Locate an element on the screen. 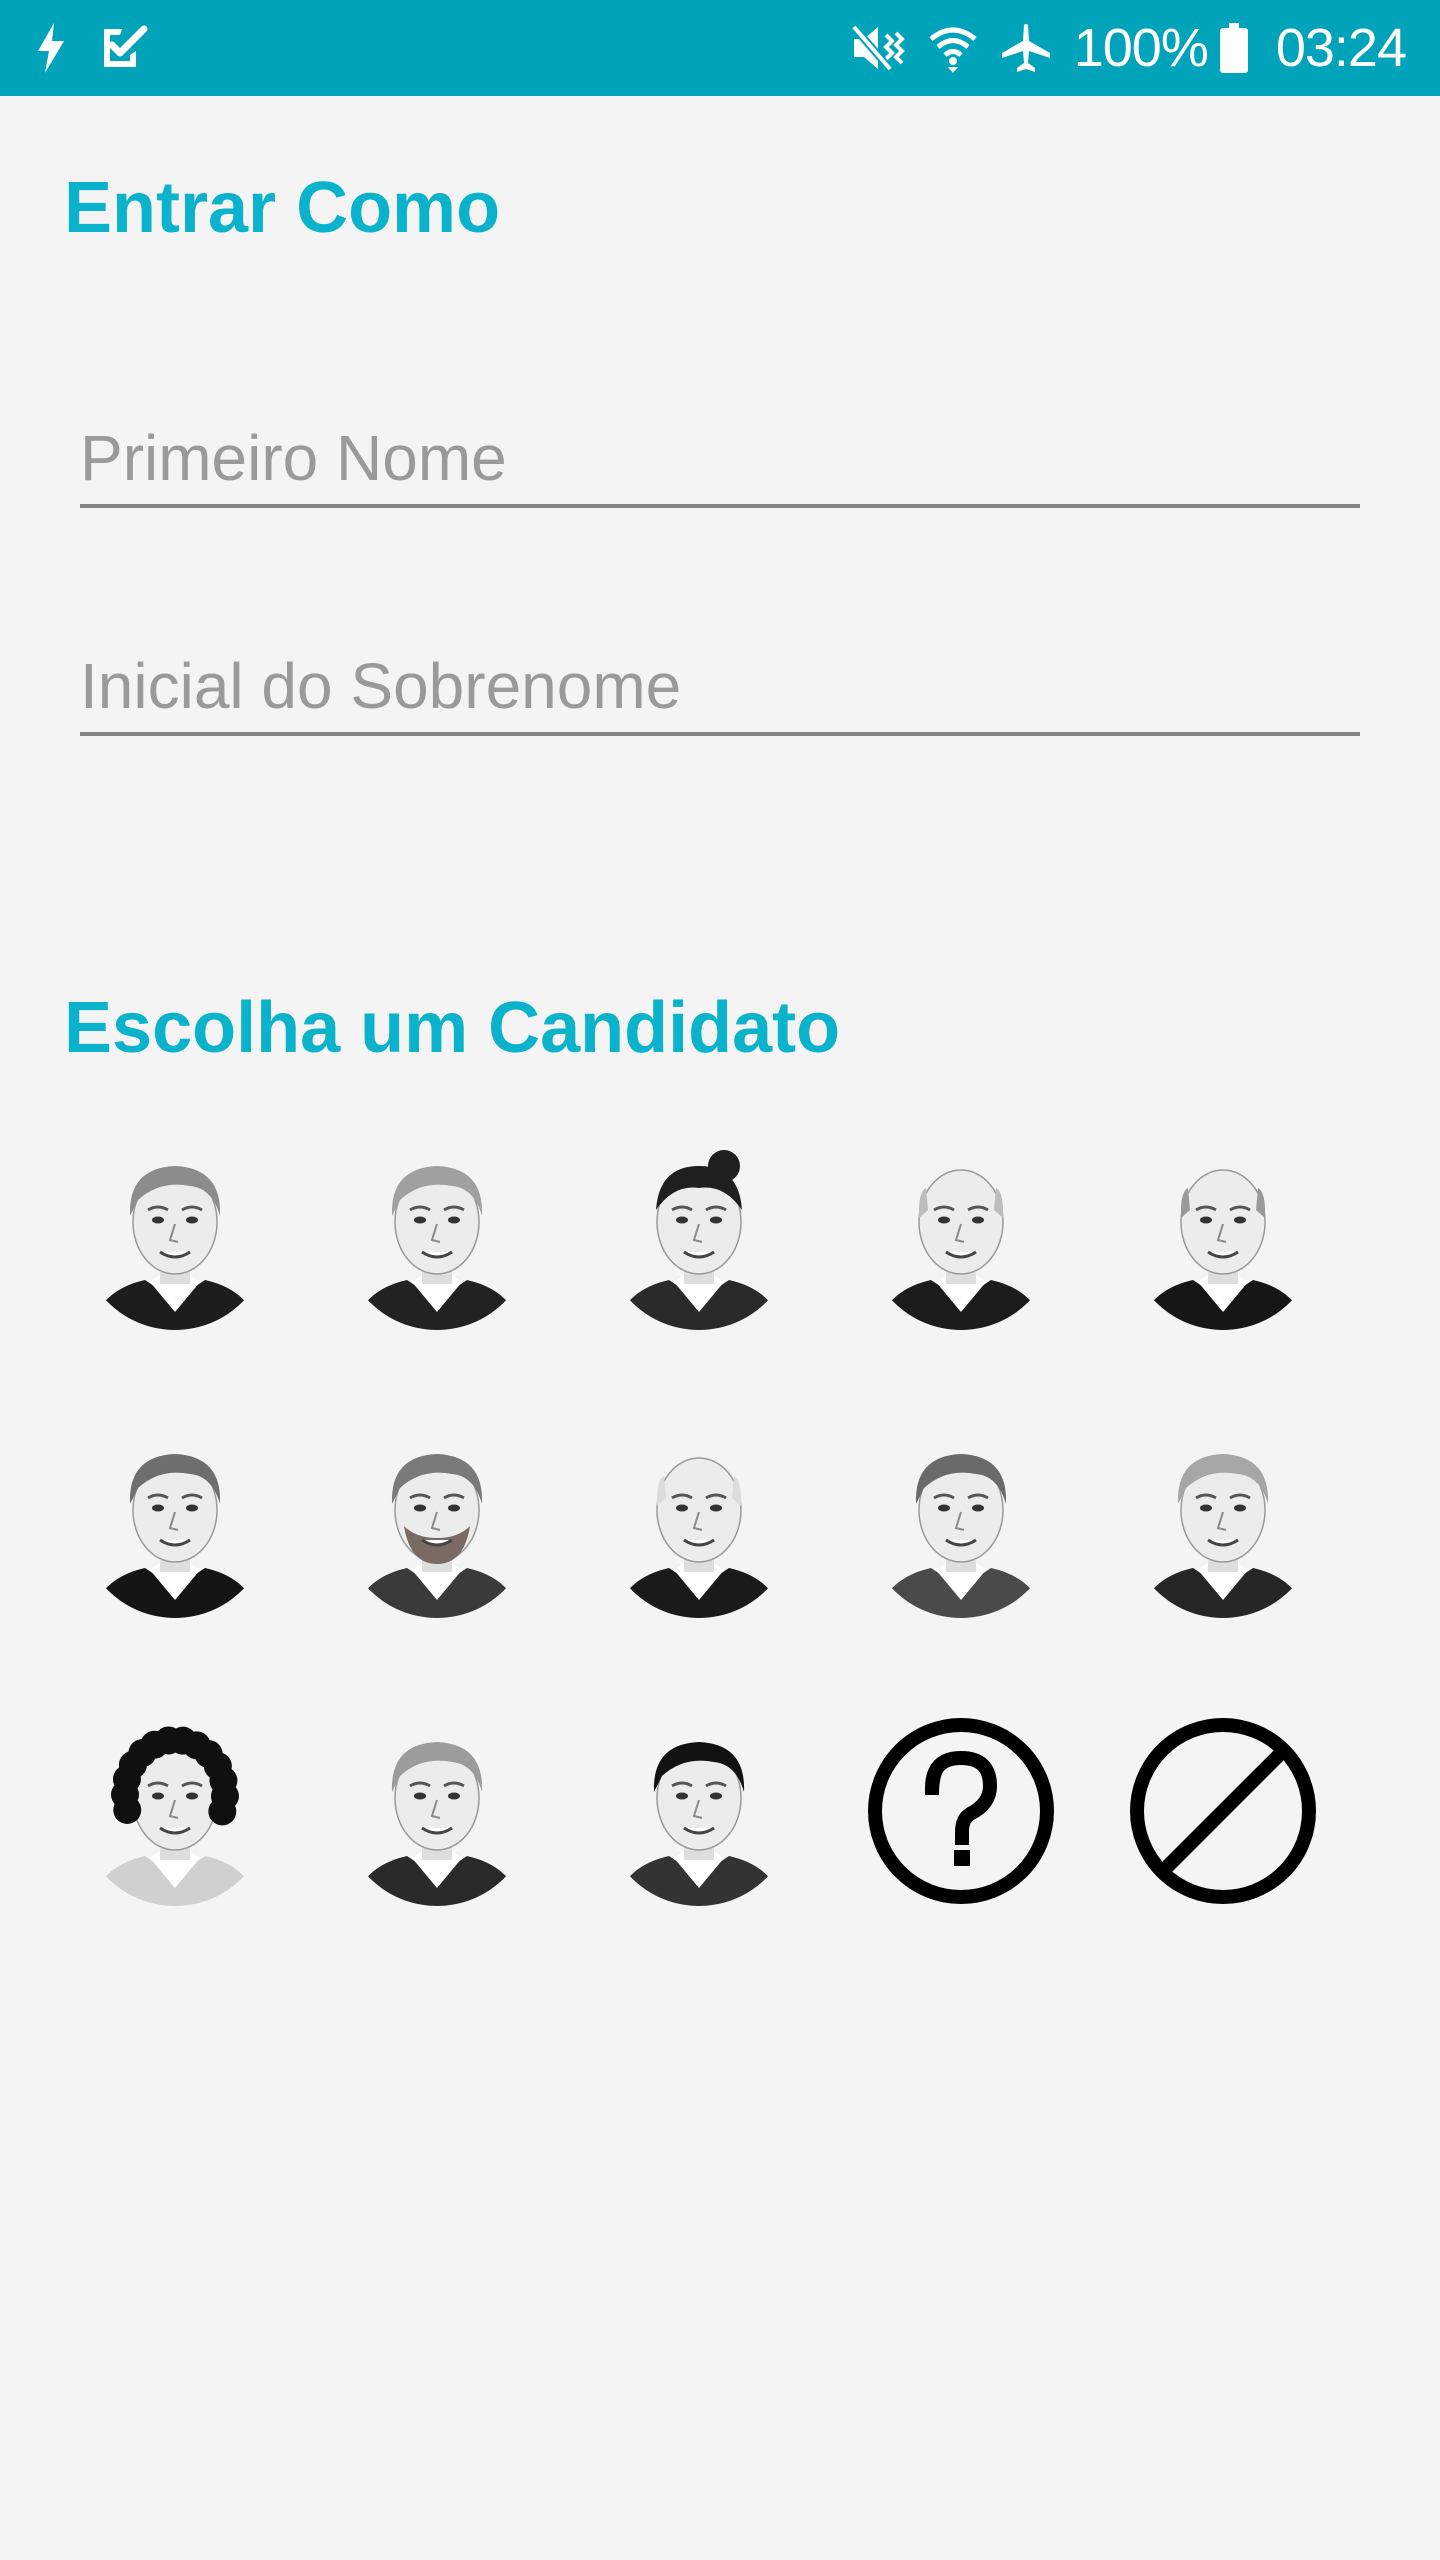 This screenshot has width=1440, height=2560. no-candidate-button is located at coordinates (1223, 1811).